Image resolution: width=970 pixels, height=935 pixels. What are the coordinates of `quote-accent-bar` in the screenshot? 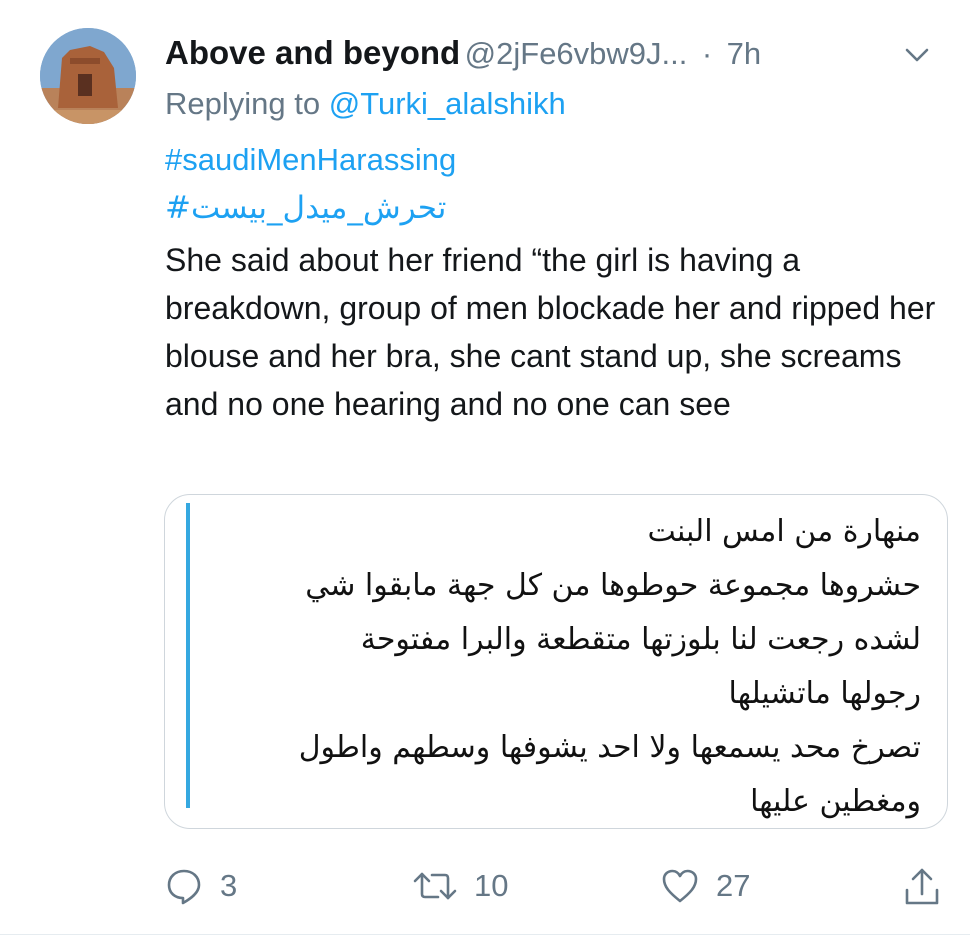 It's located at (188, 655).